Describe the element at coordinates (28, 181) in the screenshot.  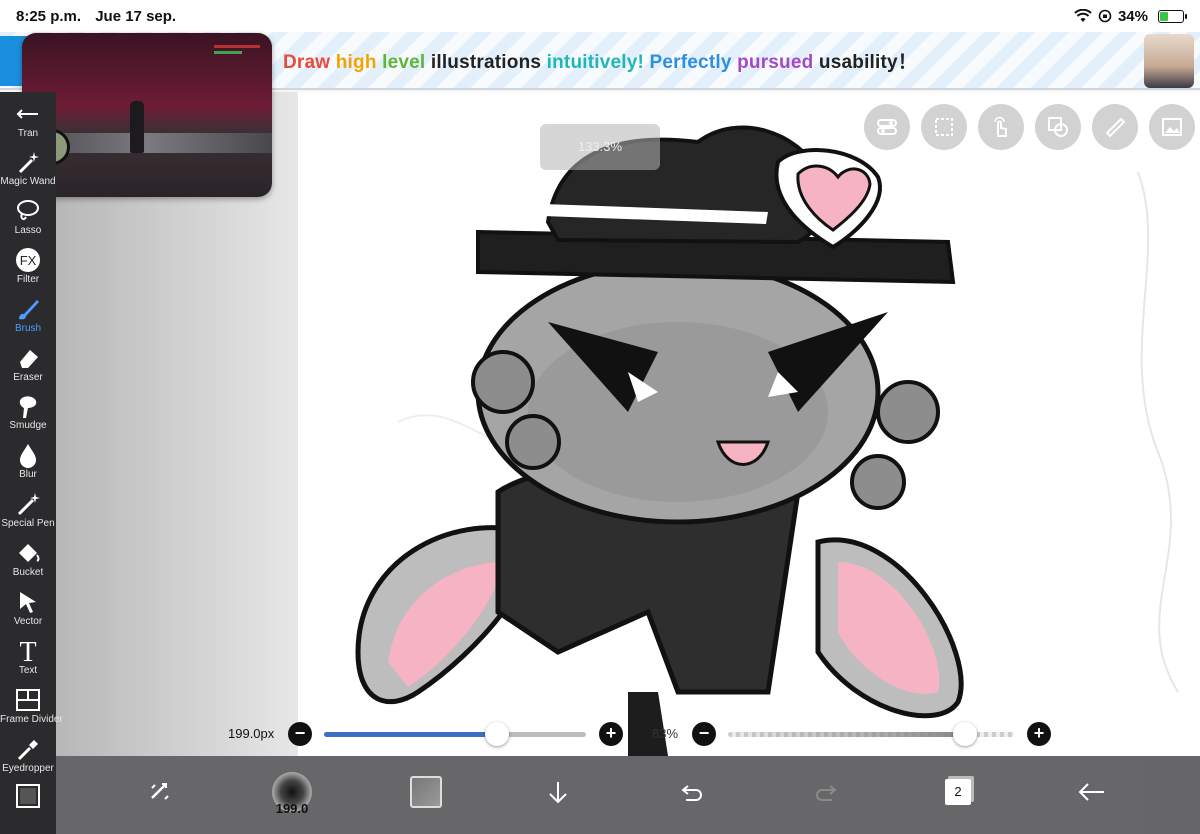
I see `tool-label: Magic Wand` at that location.